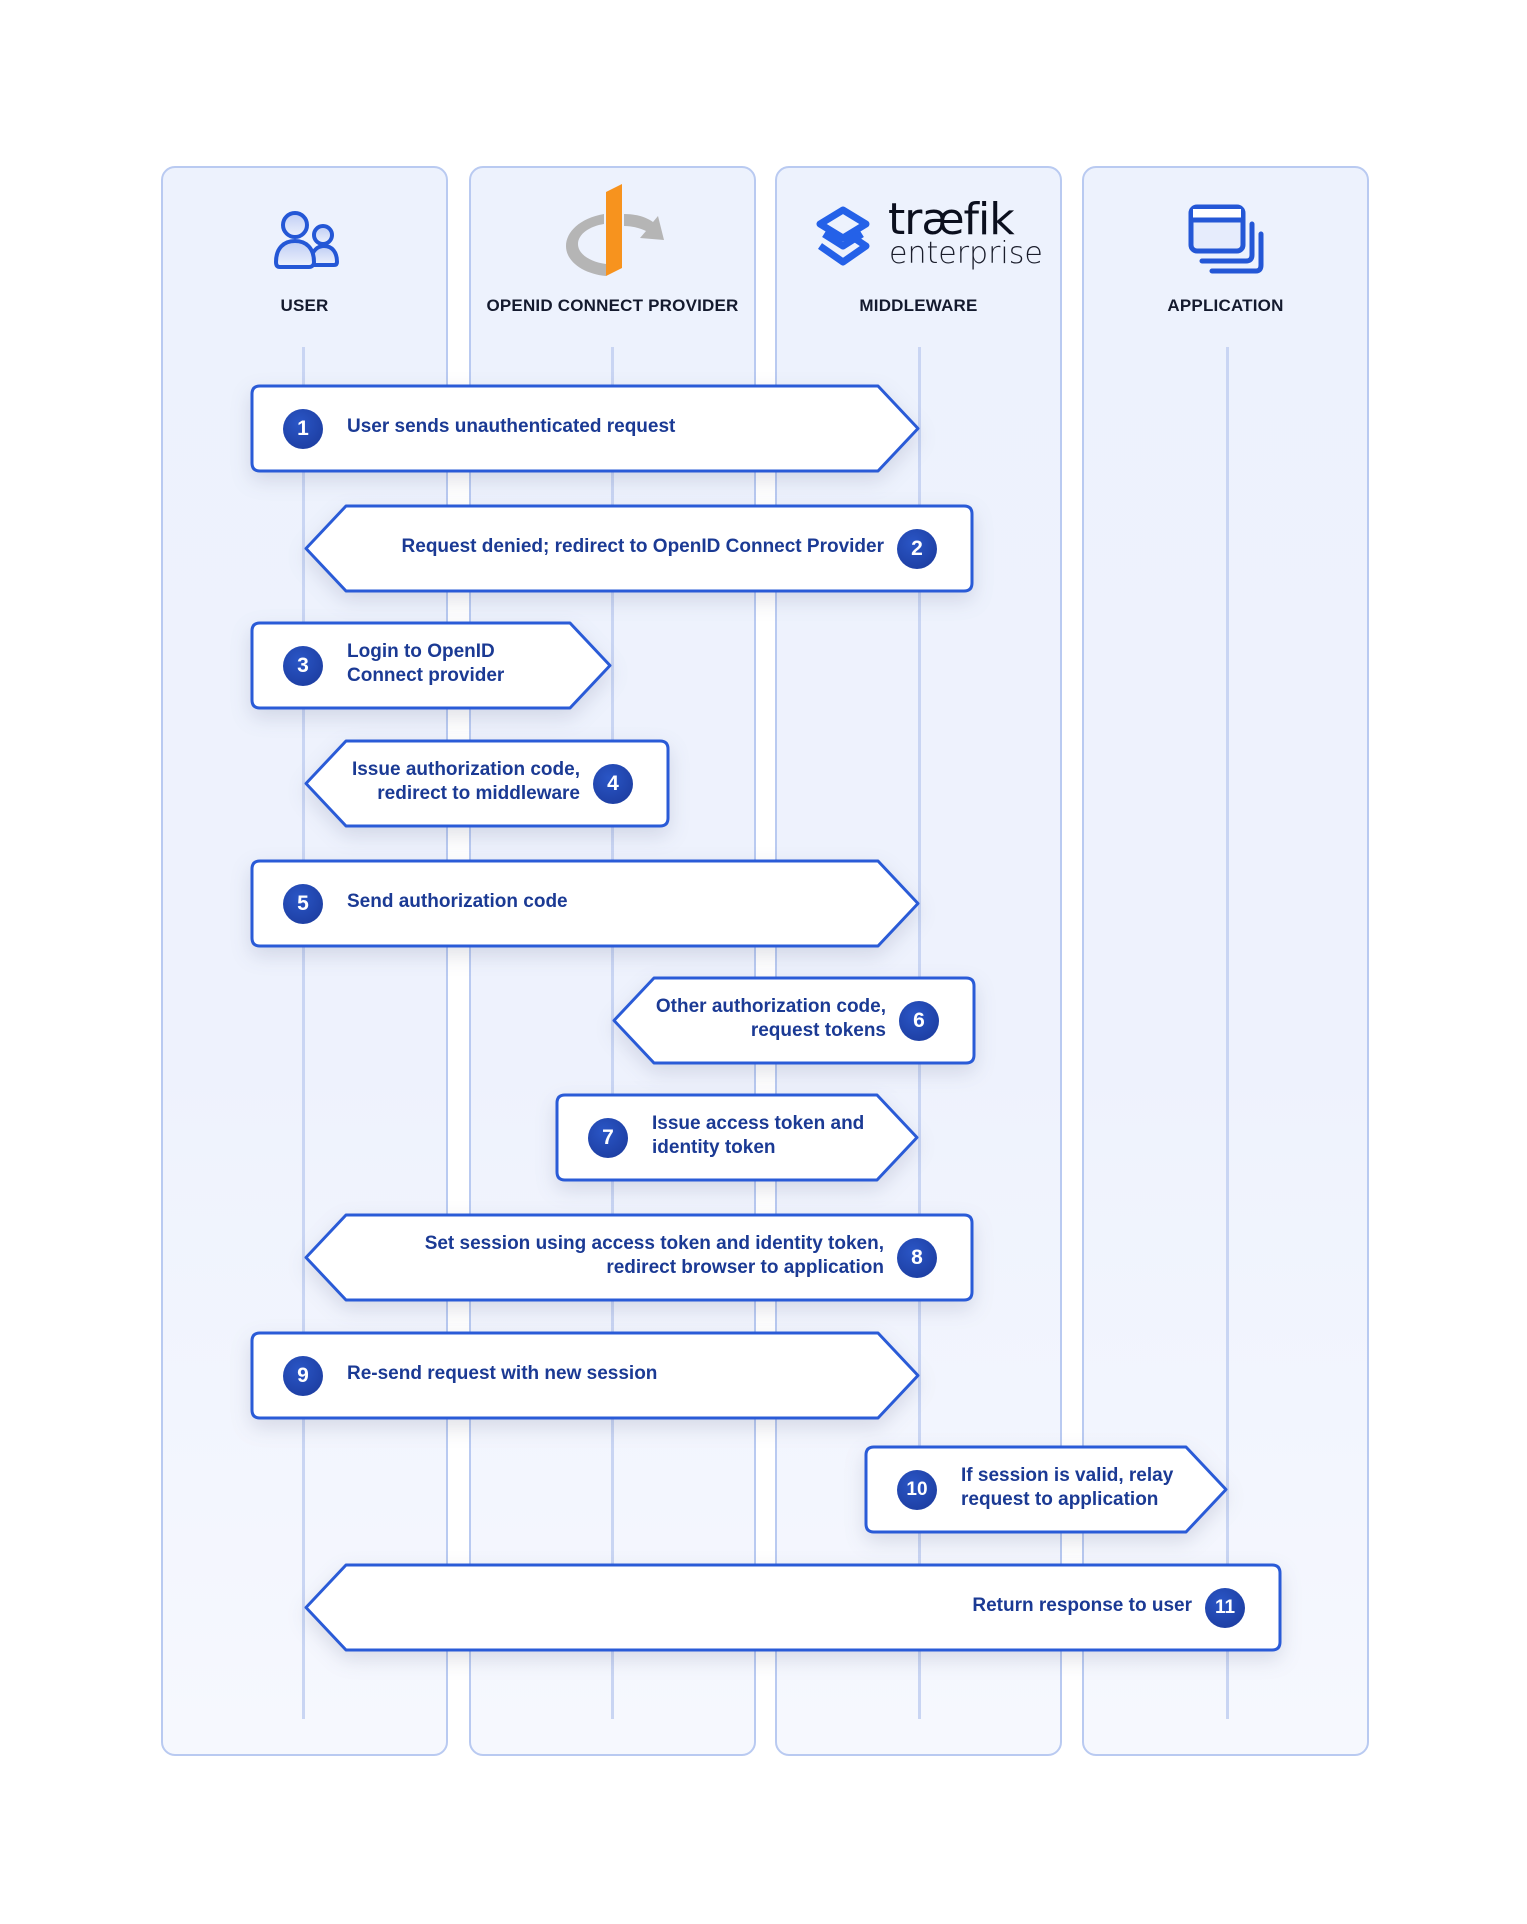  I want to click on step-label-line: redirect to middleware, so click(478, 793).